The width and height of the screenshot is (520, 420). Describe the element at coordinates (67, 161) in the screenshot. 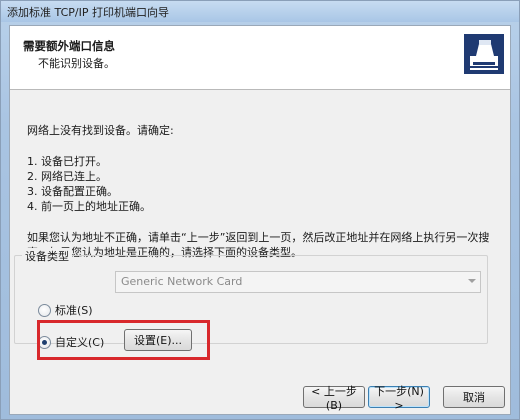

I see `check-item: 1. 设备已打开。` at that location.